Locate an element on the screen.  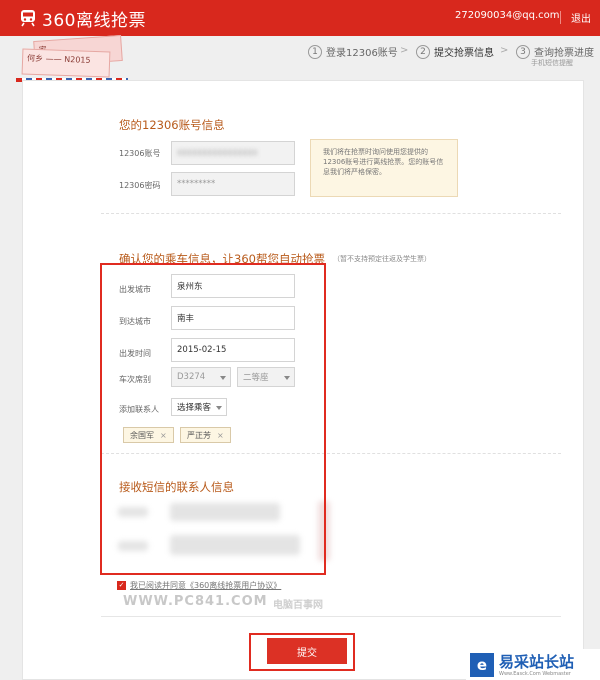
train-icon is located at coordinates (28, 18).